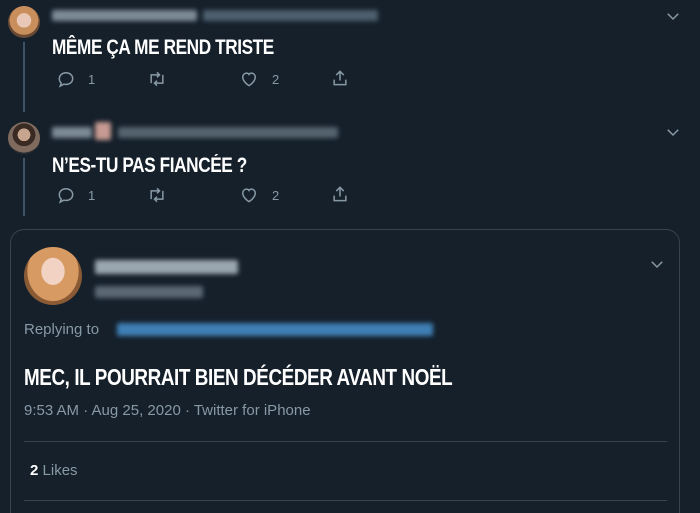 The image size is (700, 513). Describe the element at coordinates (238, 377) in the screenshot. I see `main-tweet-text: MEC, IL POURRAIT BIEN DÉCÉDER AVANT NOËL` at that location.